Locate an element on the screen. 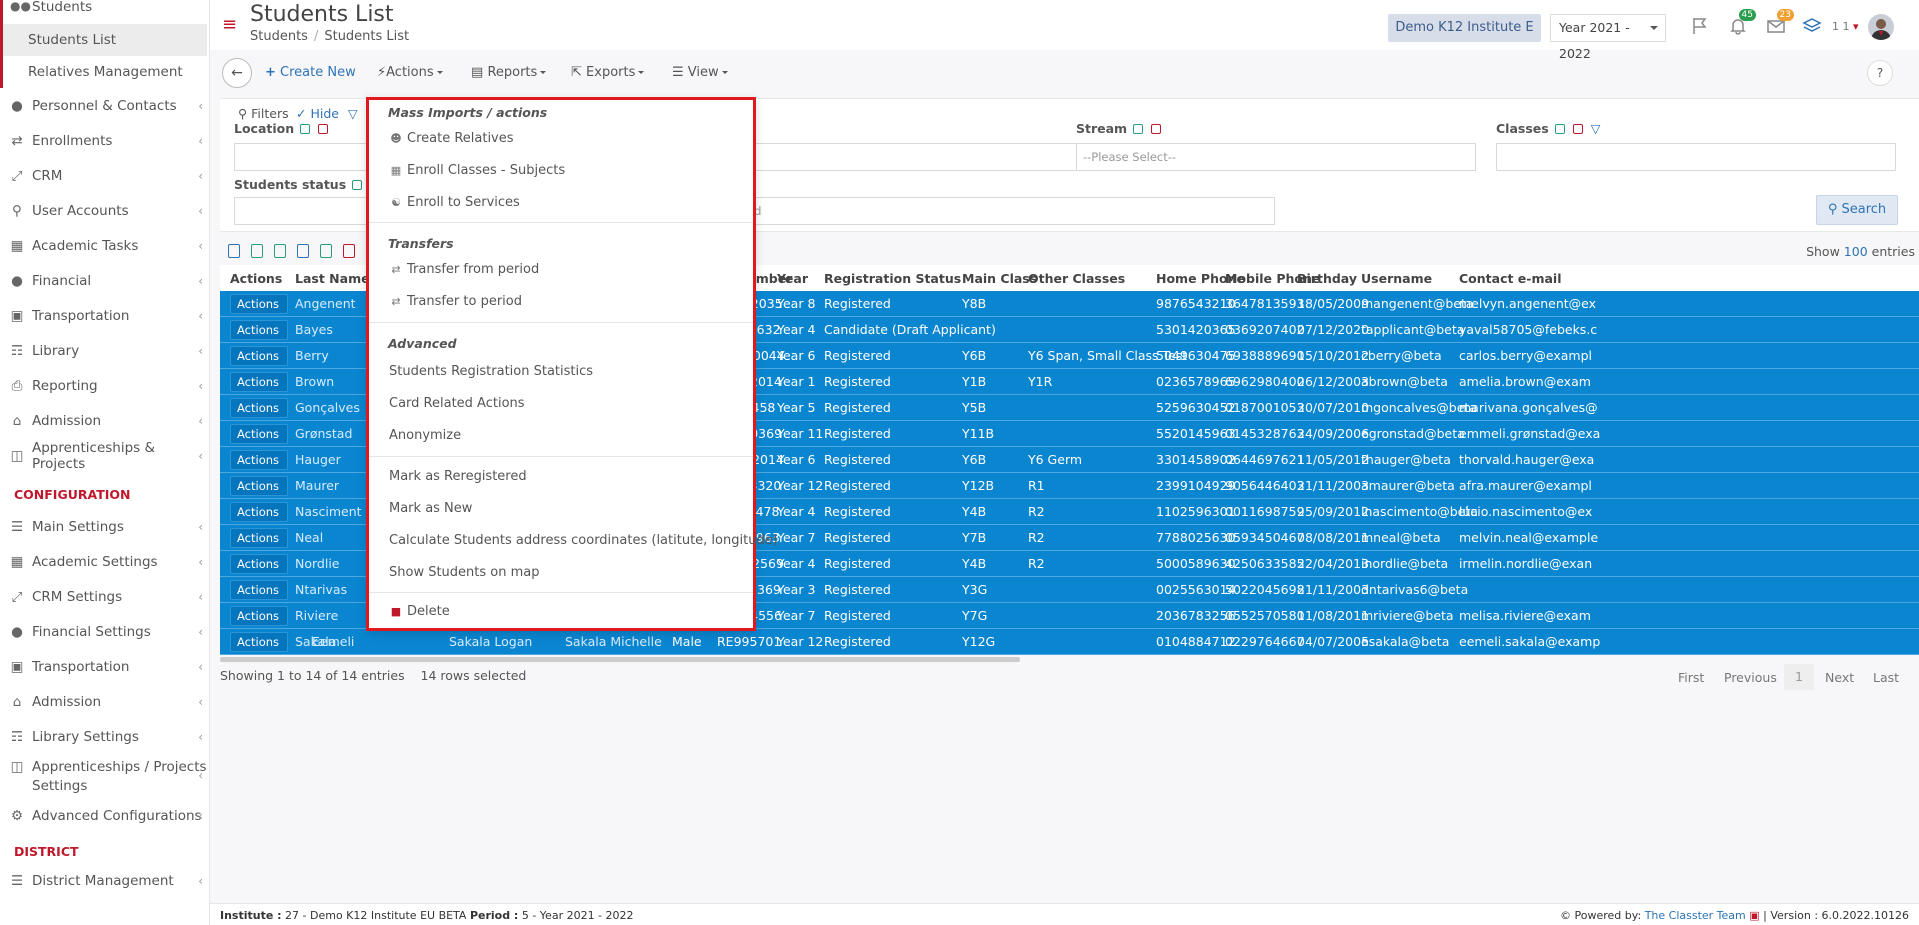  sidebar-item-user-accounts: ⚲ User Accounts ‹ is located at coordinates (104, 210).